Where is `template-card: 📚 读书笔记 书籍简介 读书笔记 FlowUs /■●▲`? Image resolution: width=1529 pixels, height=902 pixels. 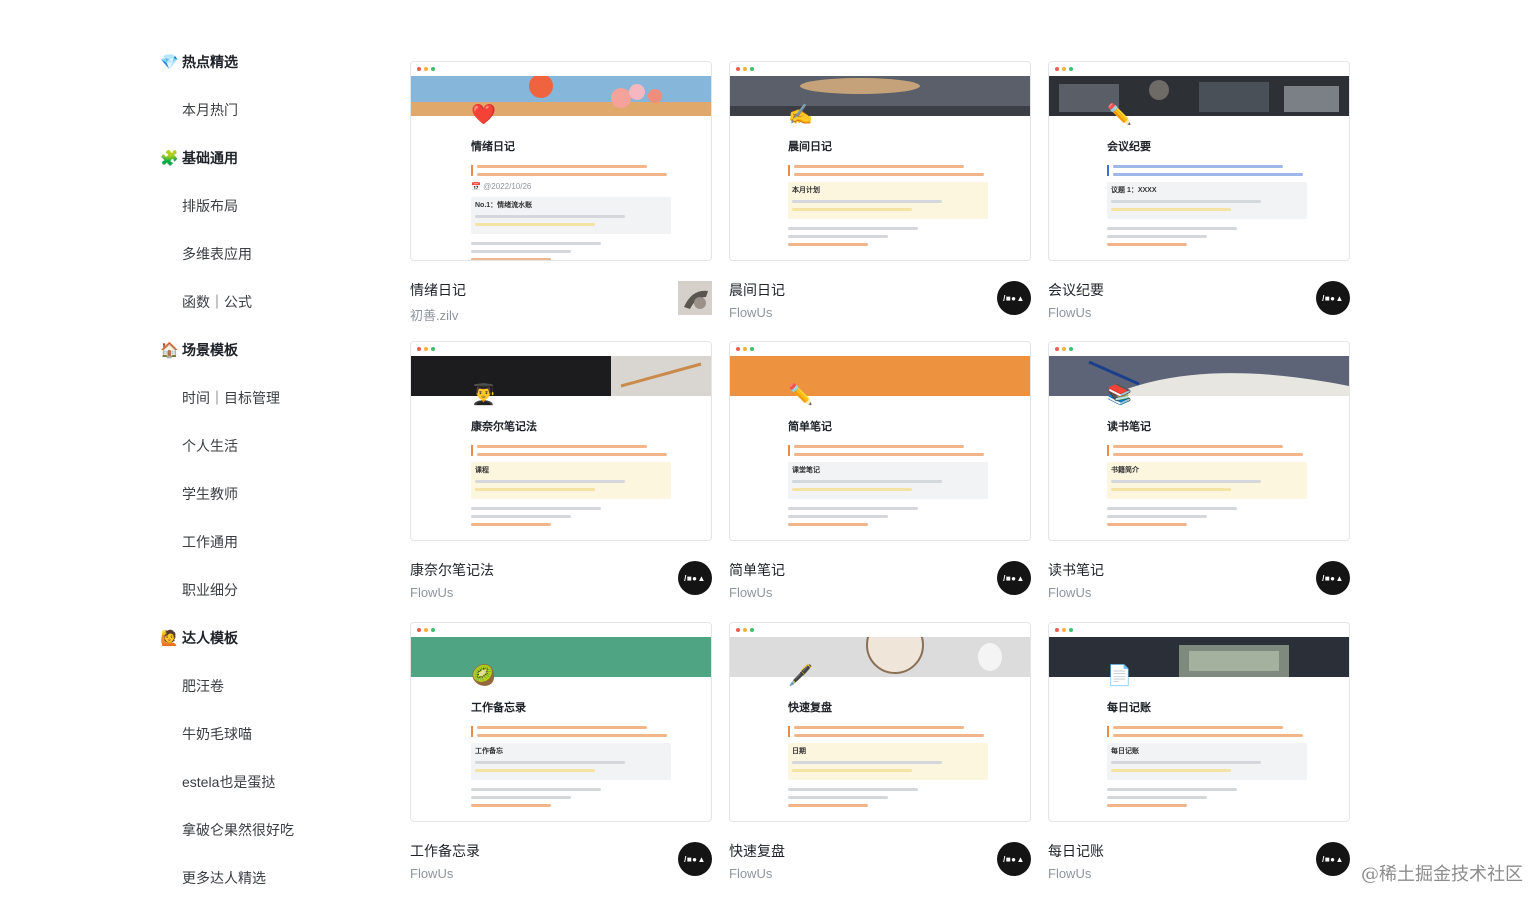
template-card: 📚 读书笔记 书籍简介 读书笔记 FlowUs /■●▲ is located at coordinates (1199, 472).